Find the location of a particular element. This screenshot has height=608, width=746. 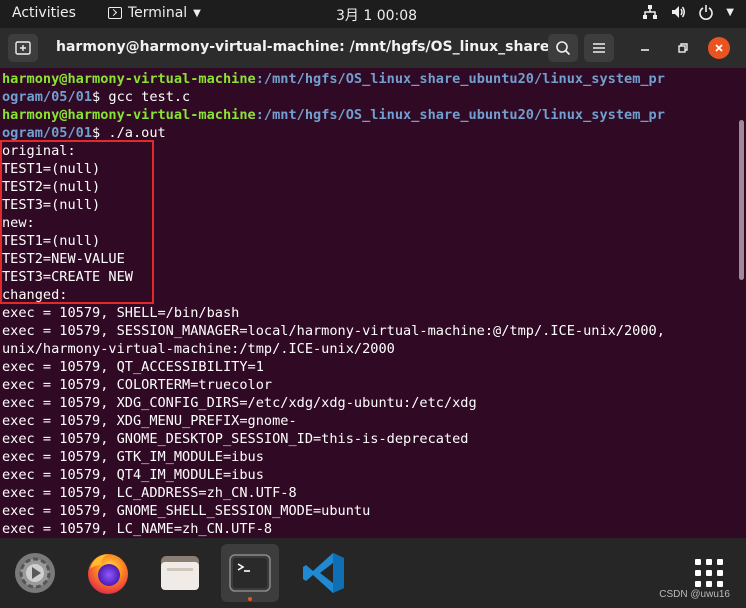

output-line: exec = 10579, LC_ADDRESS=zh_CN.UTF-8 is located at coordinates (149, 493).